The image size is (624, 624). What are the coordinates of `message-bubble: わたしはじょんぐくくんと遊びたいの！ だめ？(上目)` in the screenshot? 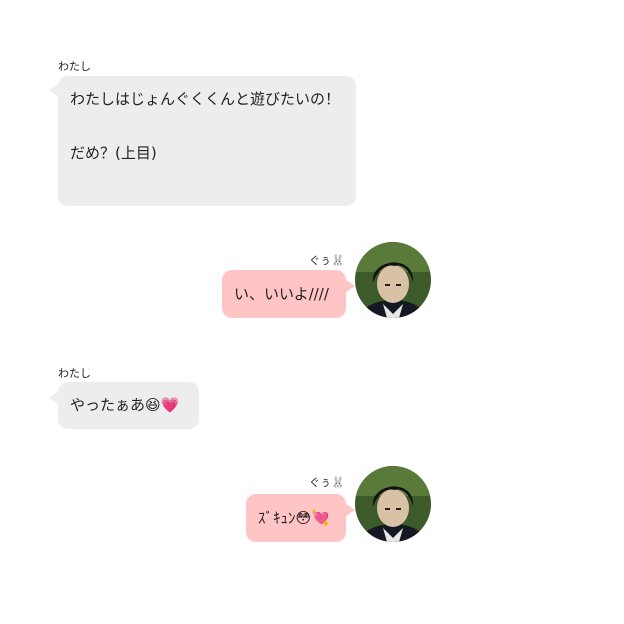 It's located at (207, 141).